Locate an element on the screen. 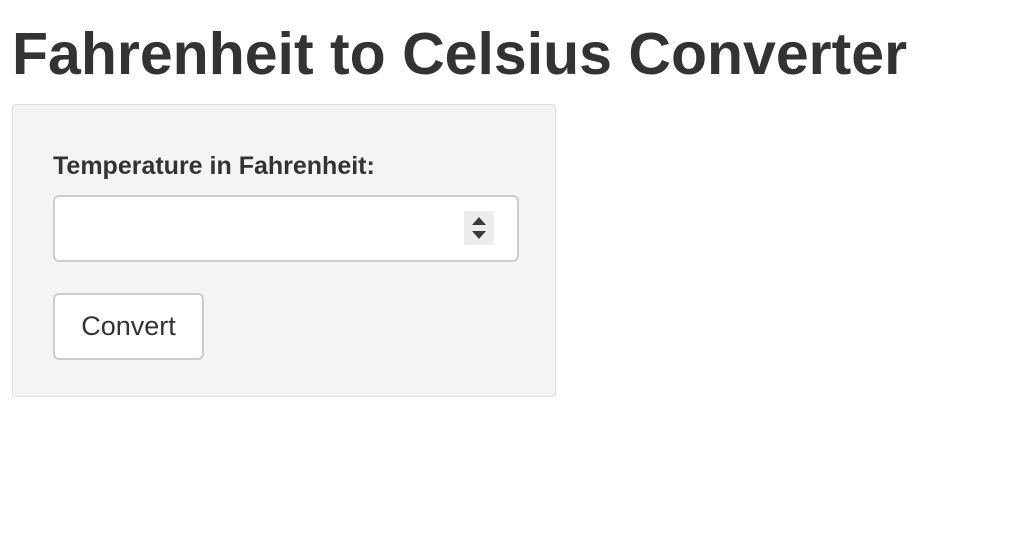 This screenshot has height=552, width=1024. temperature-label: Temperature in Fahrenheit: is located at coordinates (214, 166).